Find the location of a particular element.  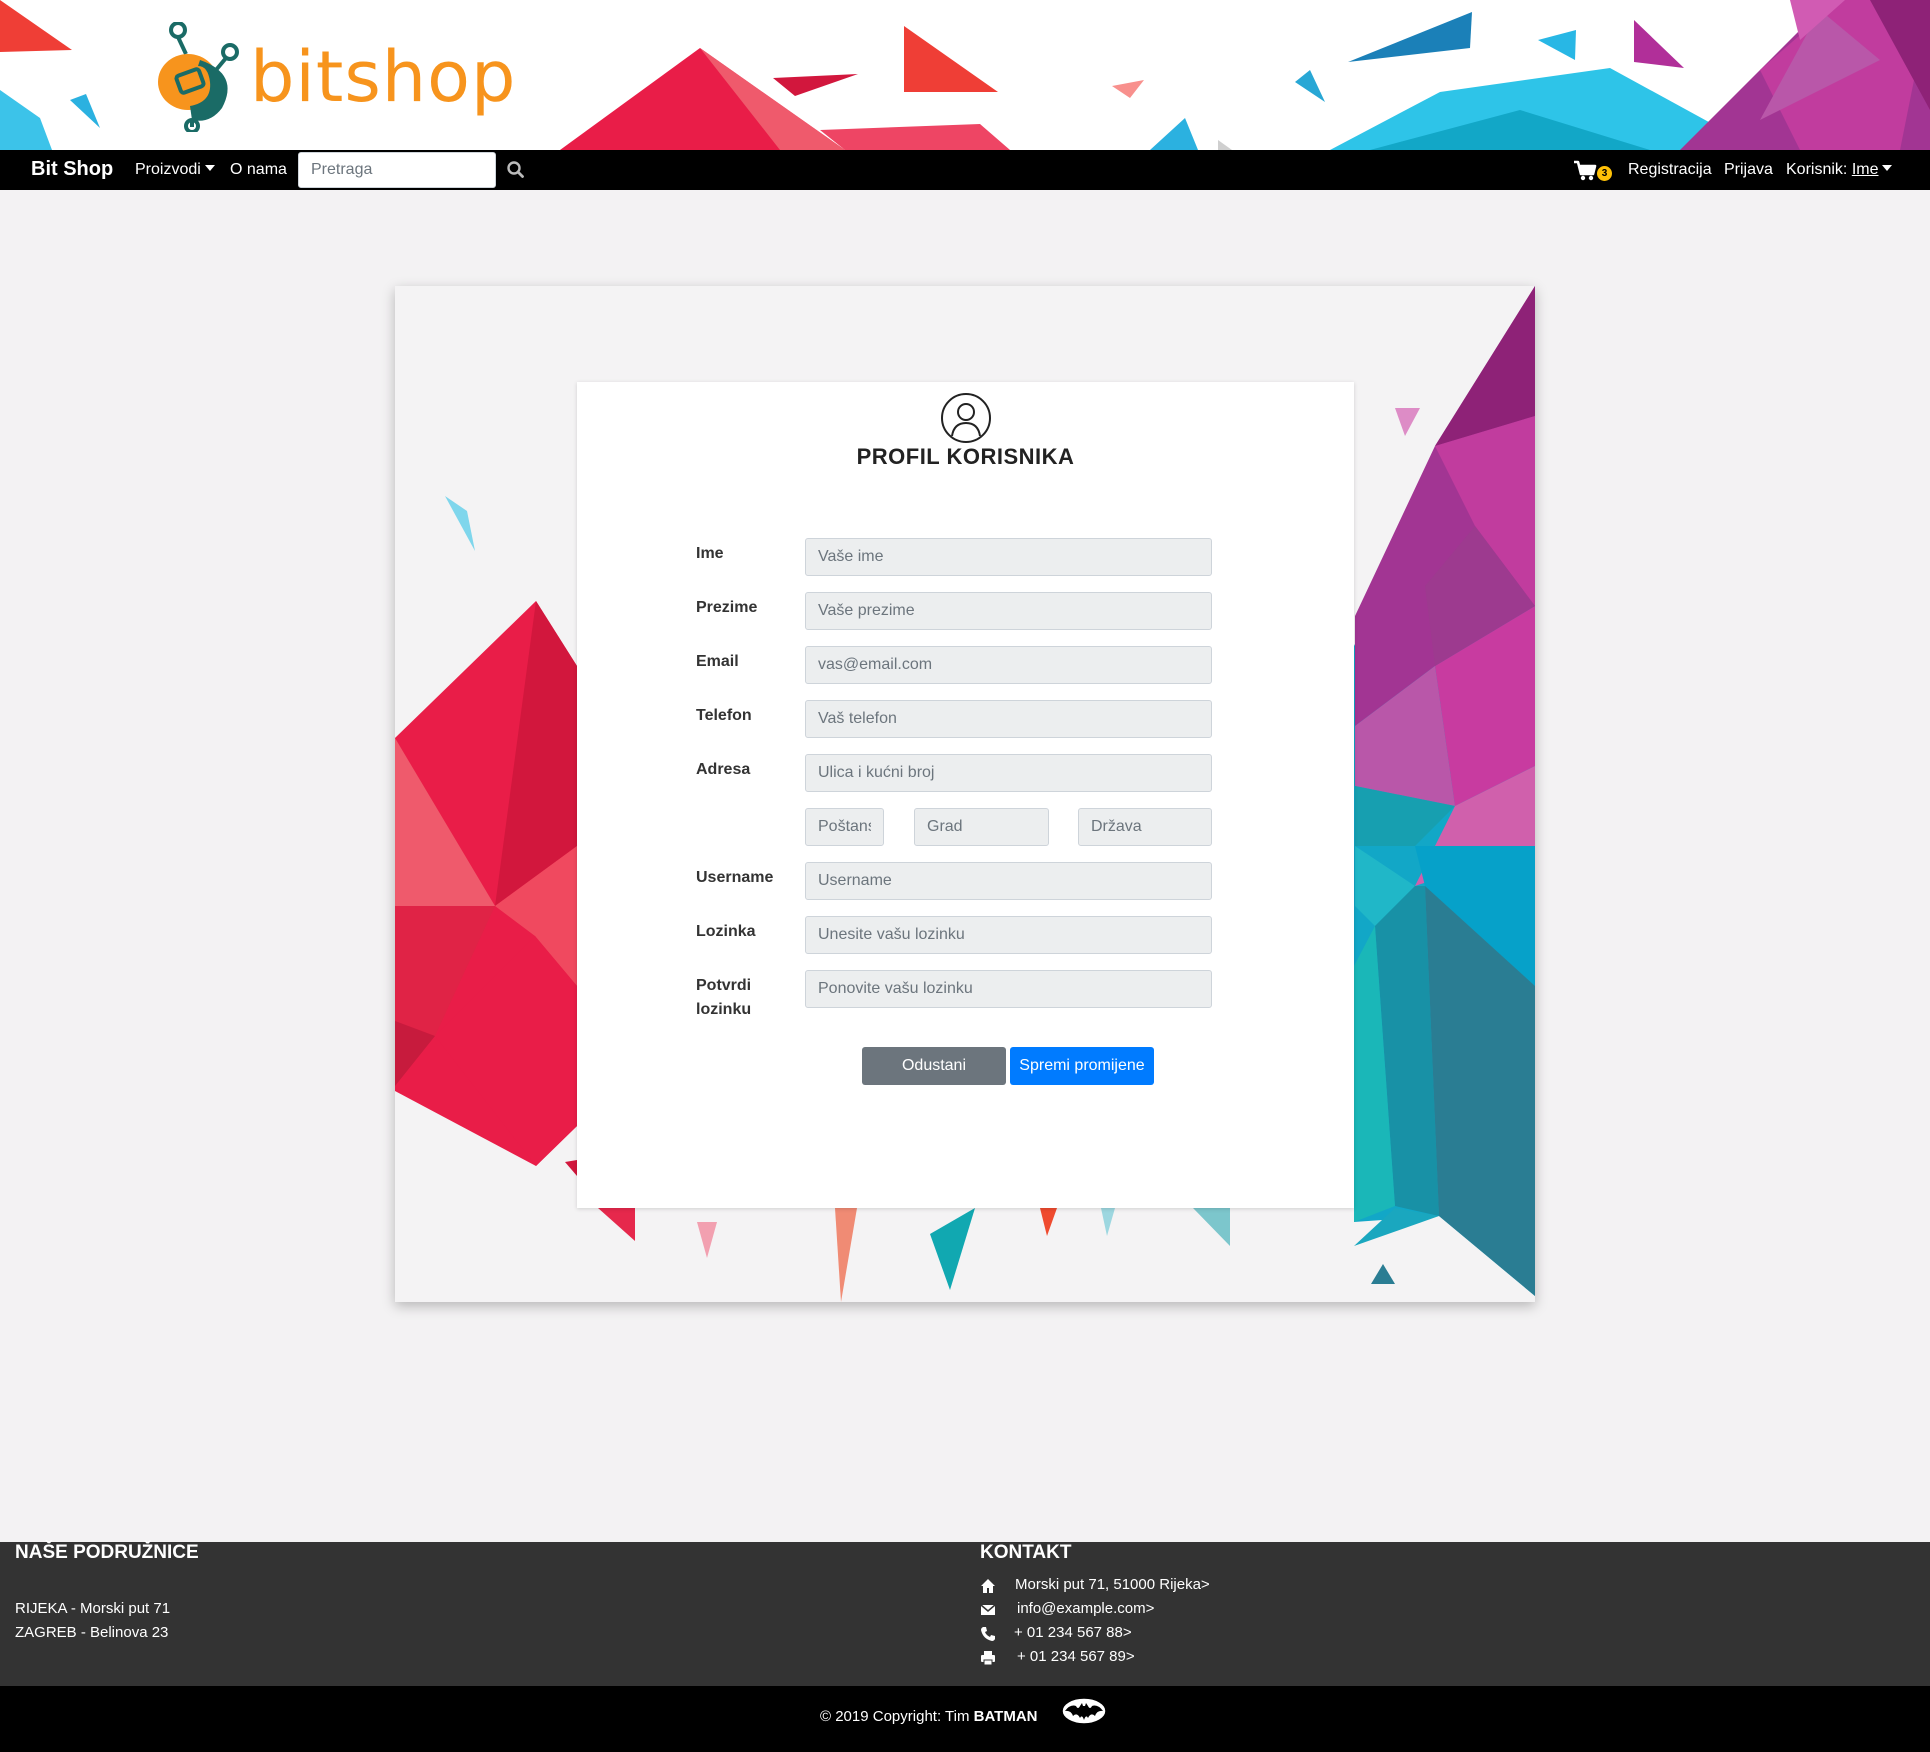

username-label: Username is located at coordinates (735, 877).